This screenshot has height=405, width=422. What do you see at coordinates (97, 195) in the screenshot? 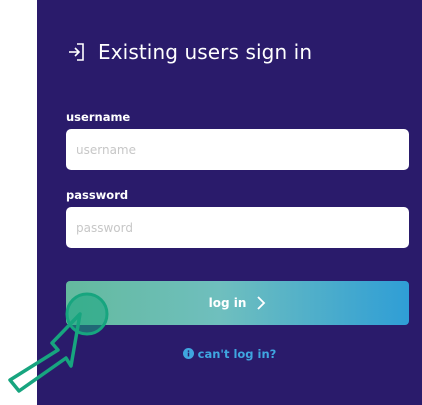
I see `password-label: password` at bounding box center [97, 195].